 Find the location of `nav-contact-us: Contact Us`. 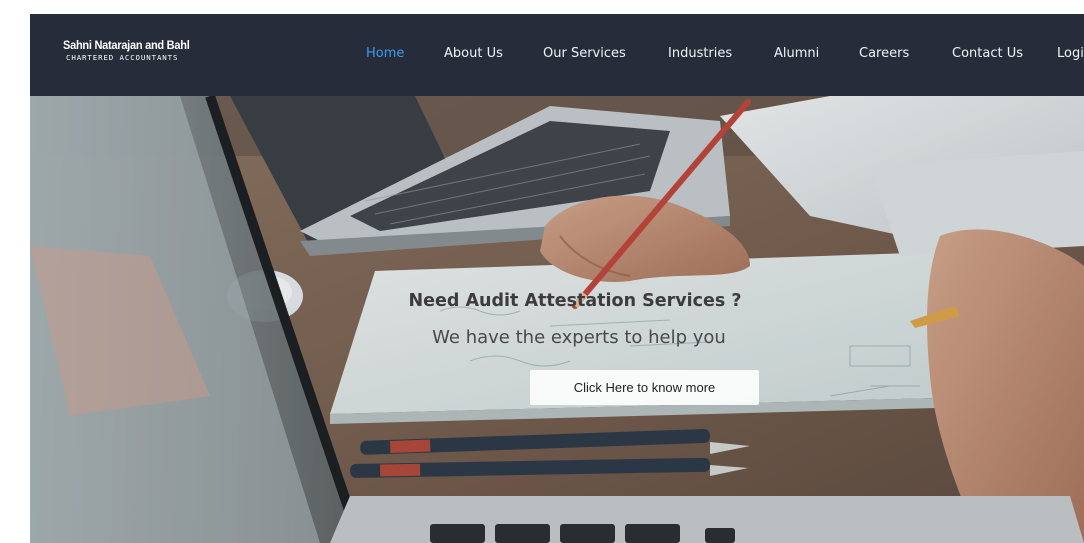

nav-contact-us: Contact Us is located at coordinates (987, 53).